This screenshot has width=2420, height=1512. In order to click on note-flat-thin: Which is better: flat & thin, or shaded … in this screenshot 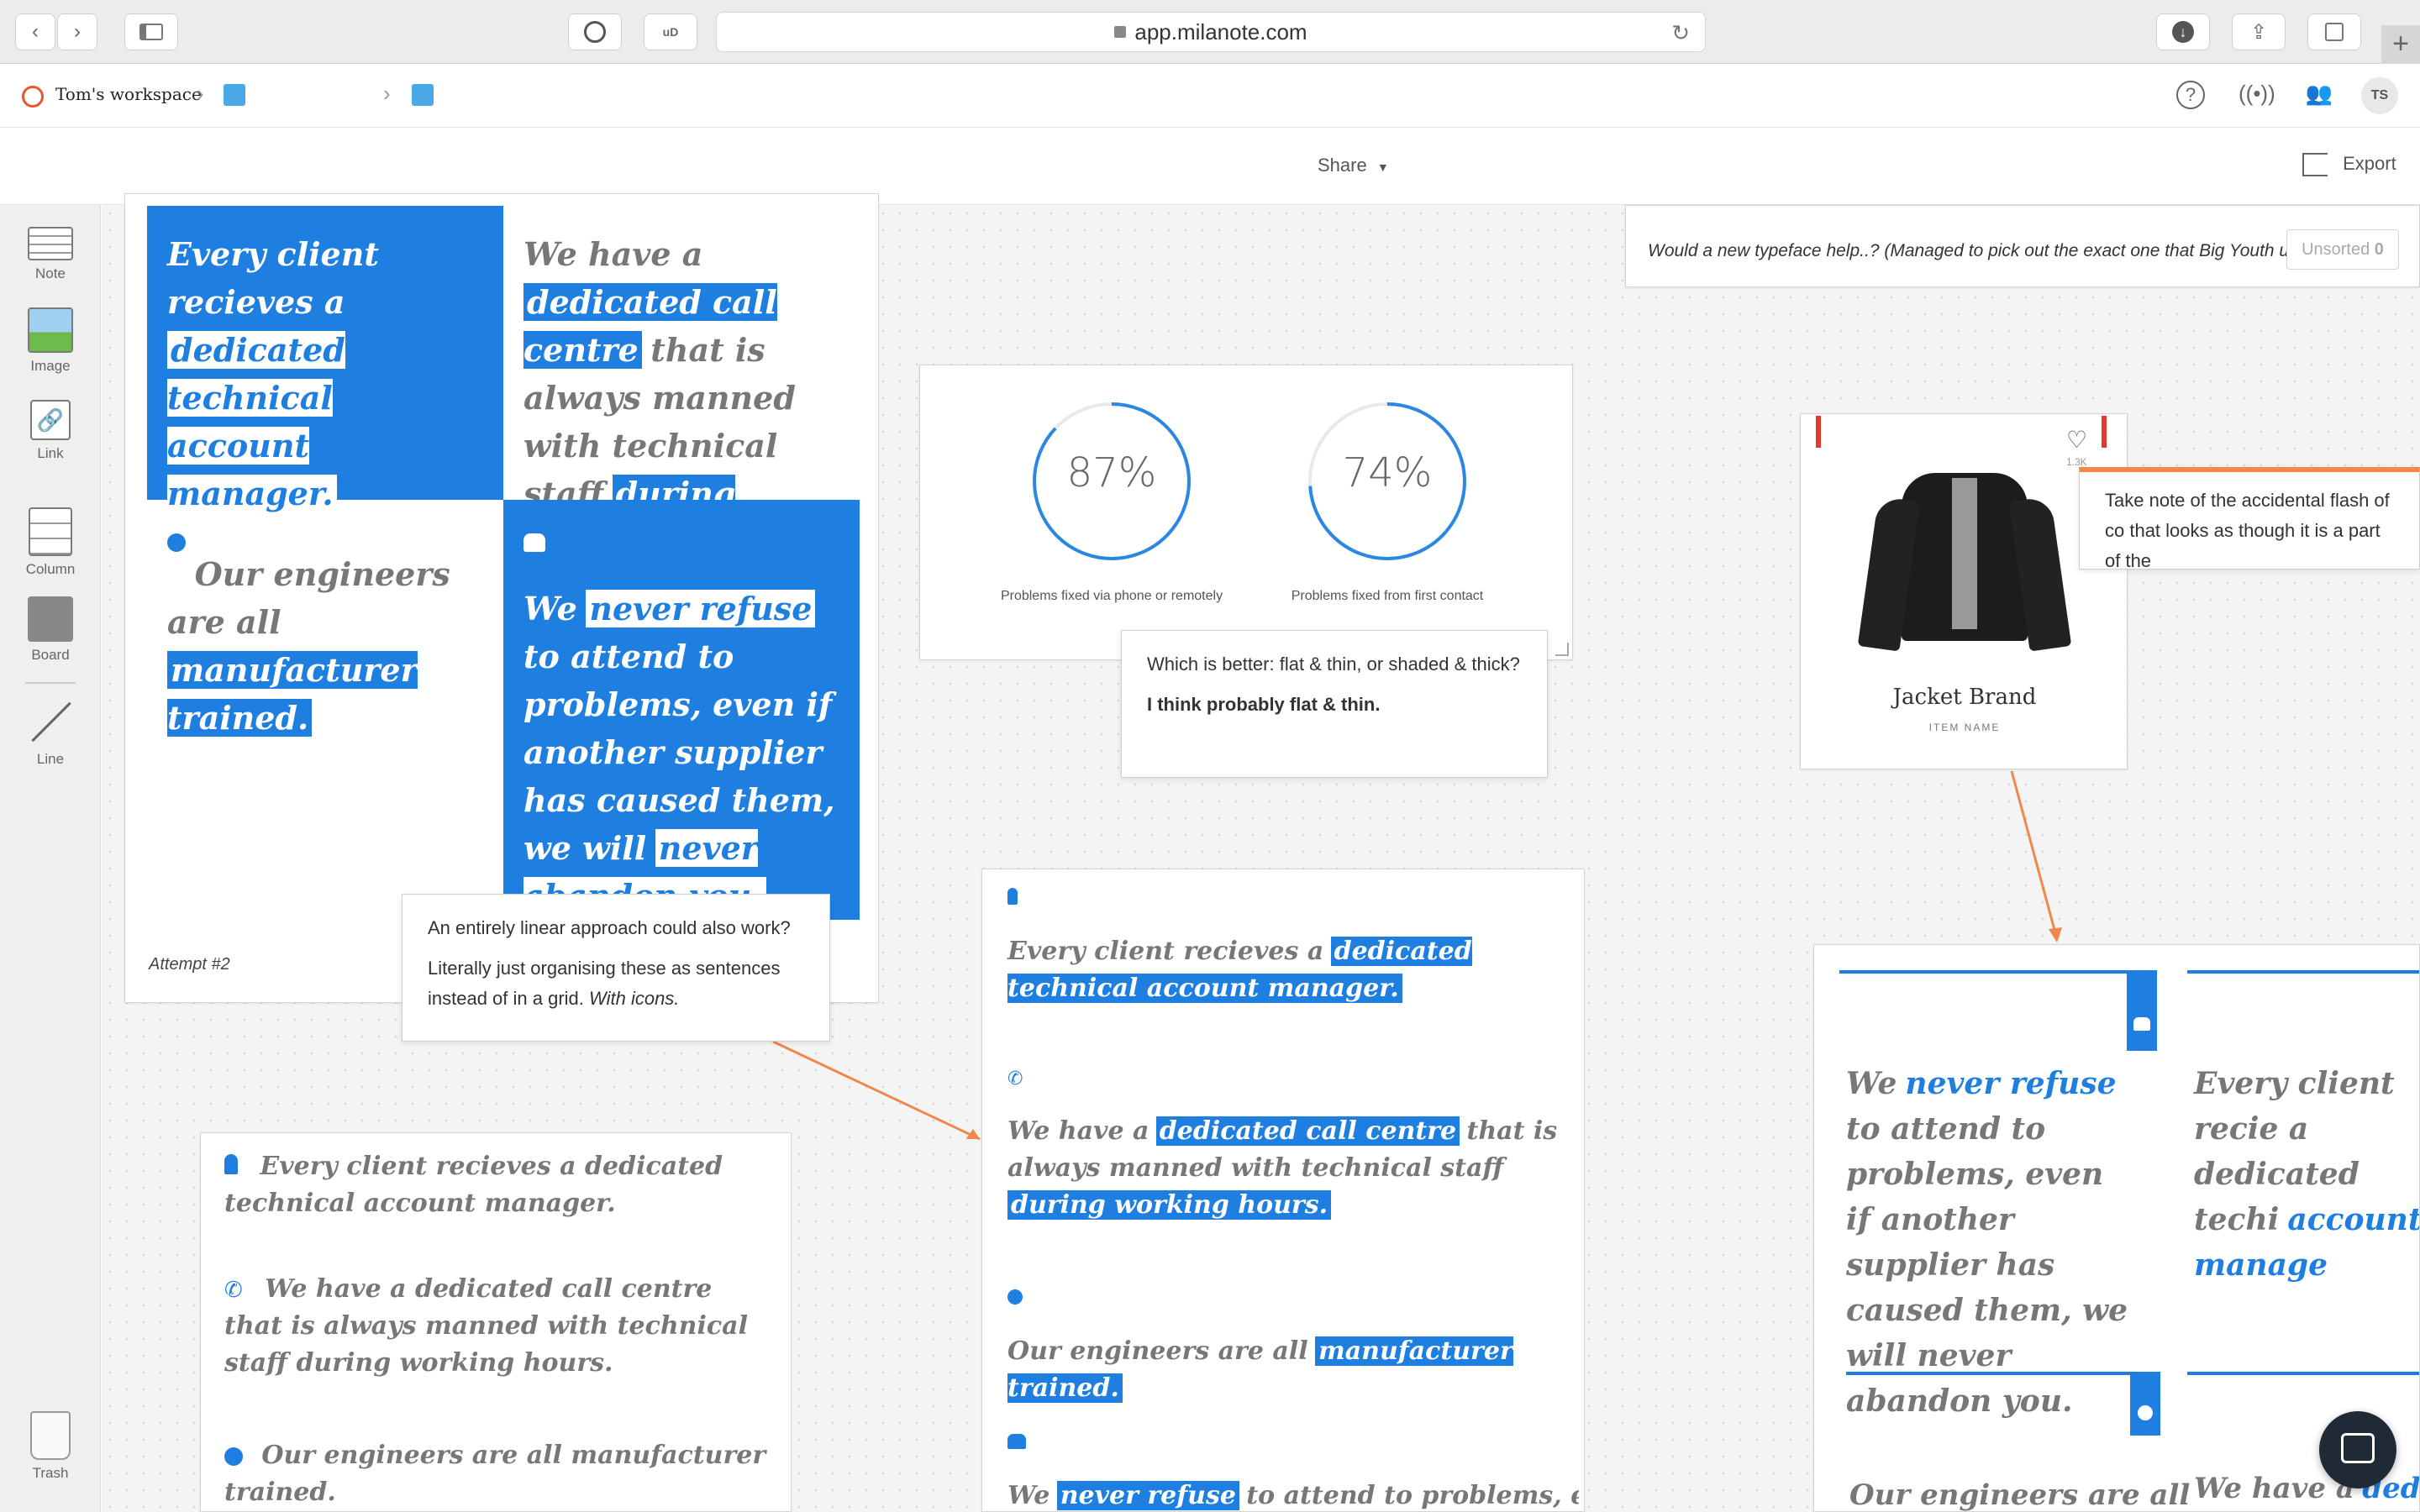, I will do `click(1334, 704)`.